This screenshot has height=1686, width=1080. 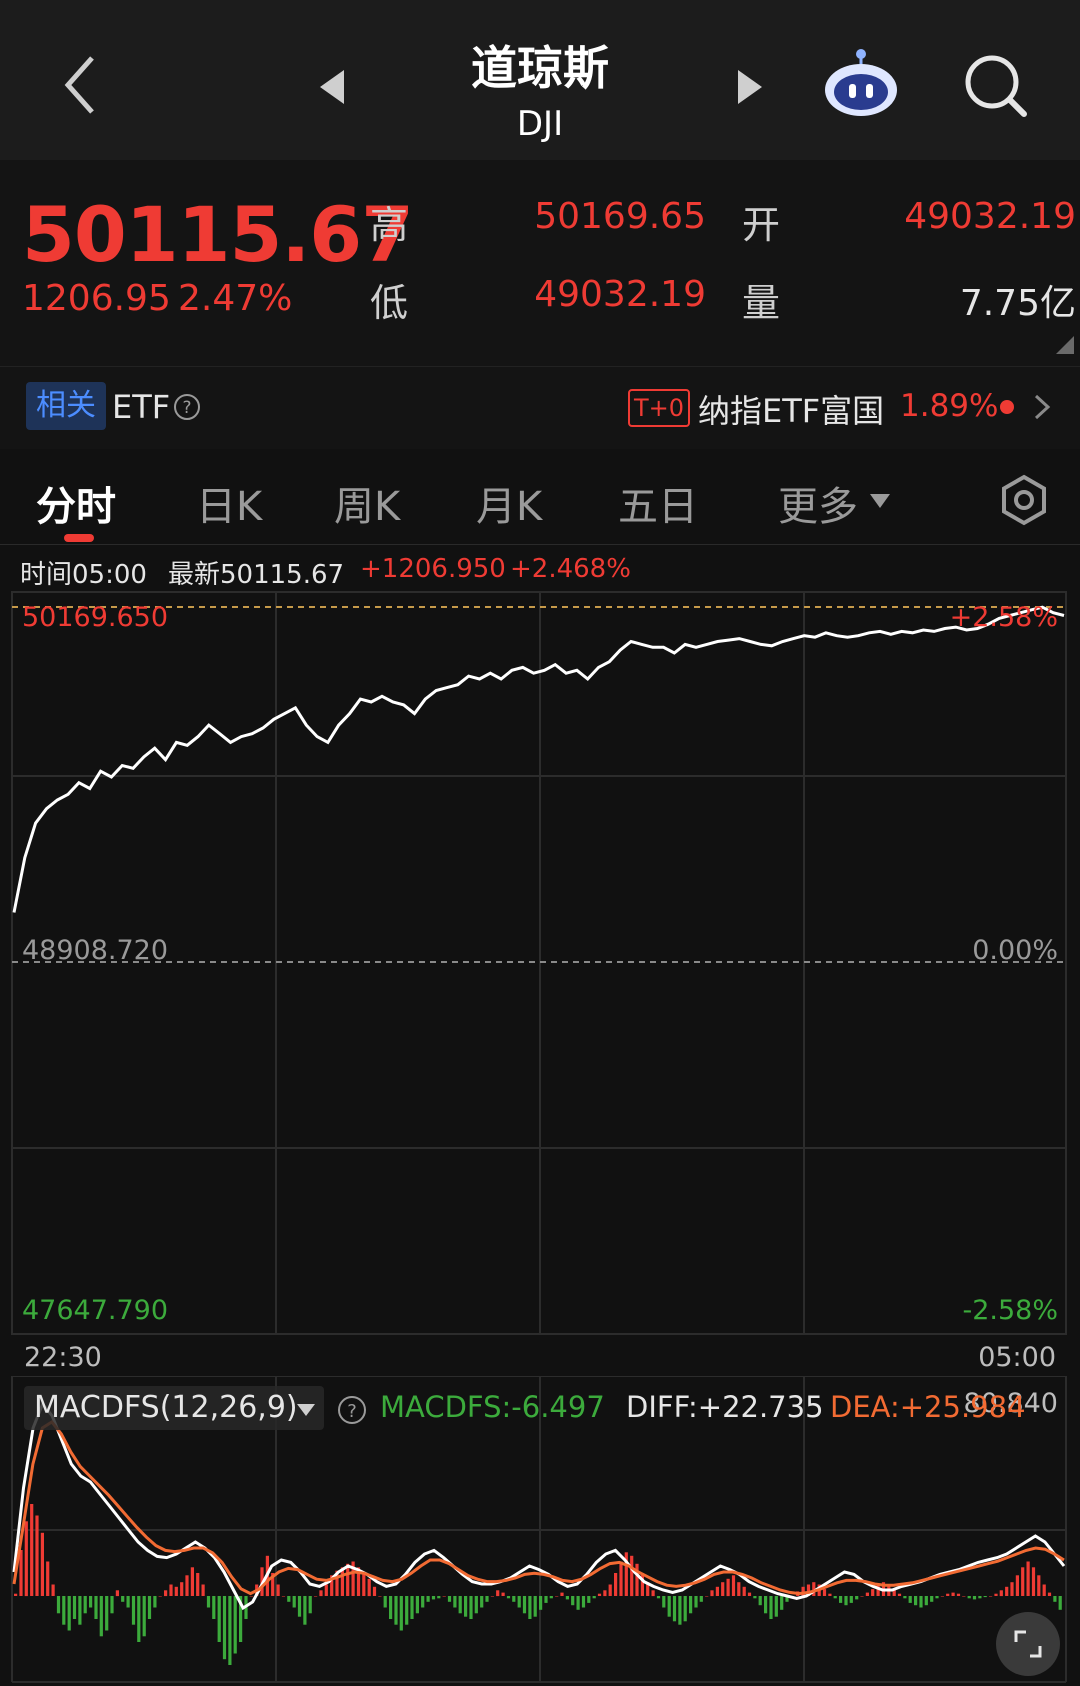 What do you see at coordinates (367, 503) in the screenshot?
I see `tab-weekly-k: 周K` at bounding box center [367, 503].